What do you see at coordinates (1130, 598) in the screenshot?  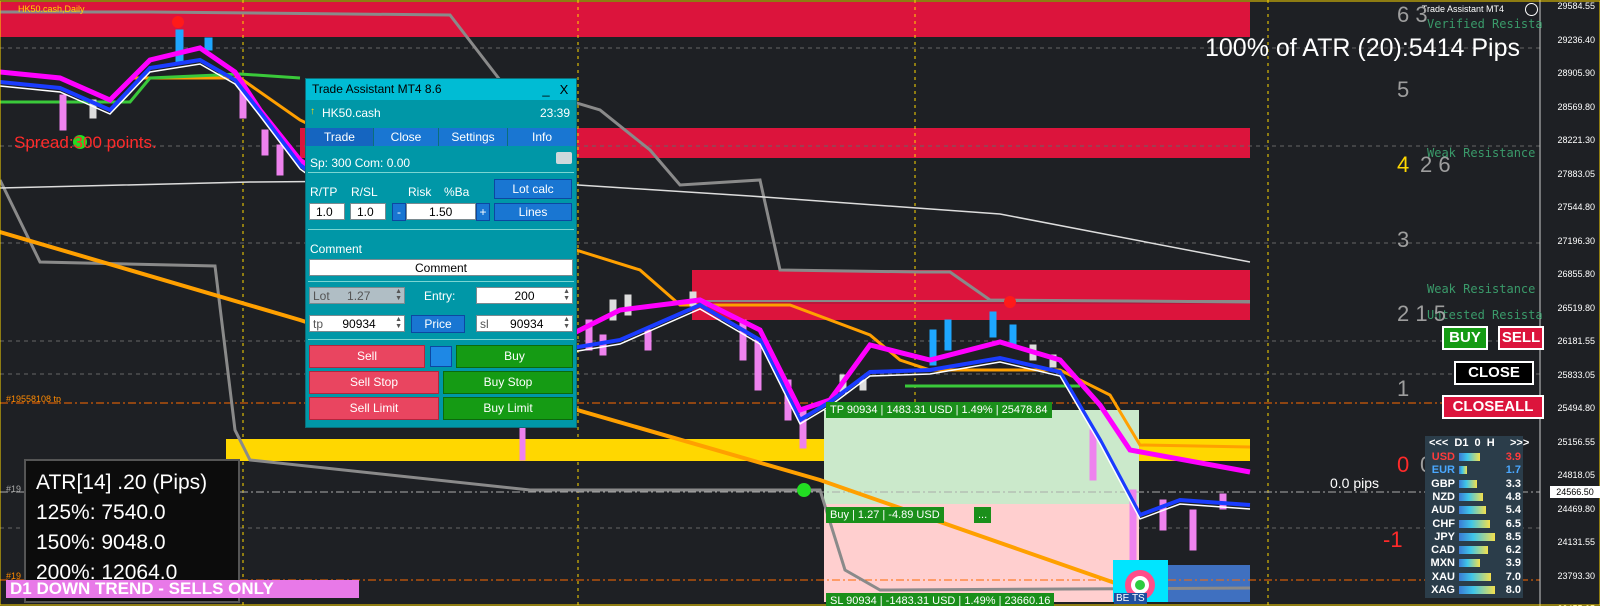 I see `be-ts-label: BE TS` at bounding box center [1130, 598].